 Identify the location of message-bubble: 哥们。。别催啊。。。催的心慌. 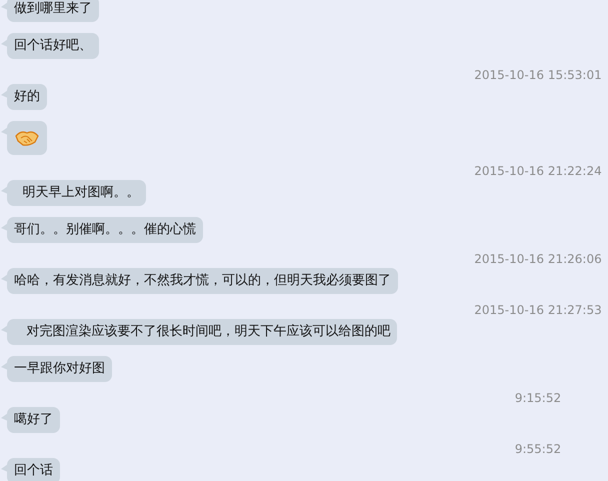
(105, 230).